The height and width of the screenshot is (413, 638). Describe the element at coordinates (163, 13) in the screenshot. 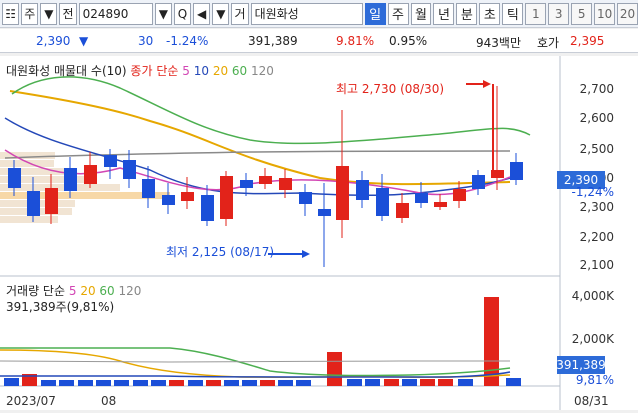

I see `code-dropdown-icon: ▼` at that location.